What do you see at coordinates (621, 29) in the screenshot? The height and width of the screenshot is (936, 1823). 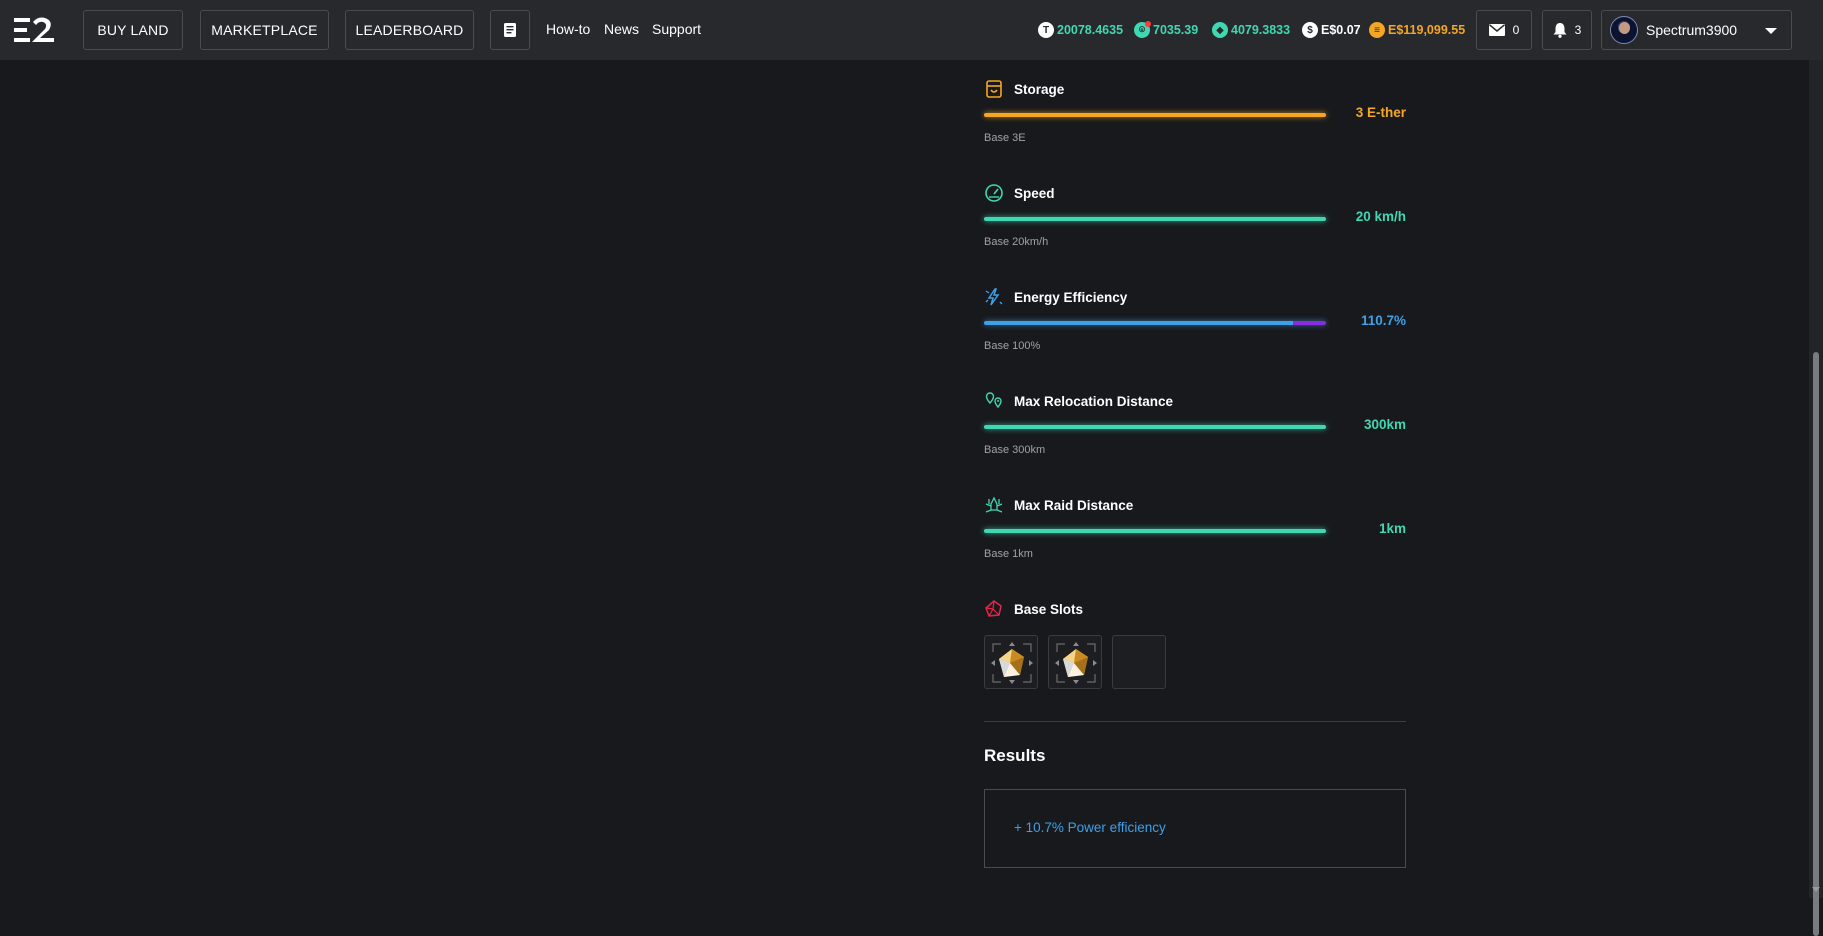 I see `news-link: News` at bounding box center [621, 29].